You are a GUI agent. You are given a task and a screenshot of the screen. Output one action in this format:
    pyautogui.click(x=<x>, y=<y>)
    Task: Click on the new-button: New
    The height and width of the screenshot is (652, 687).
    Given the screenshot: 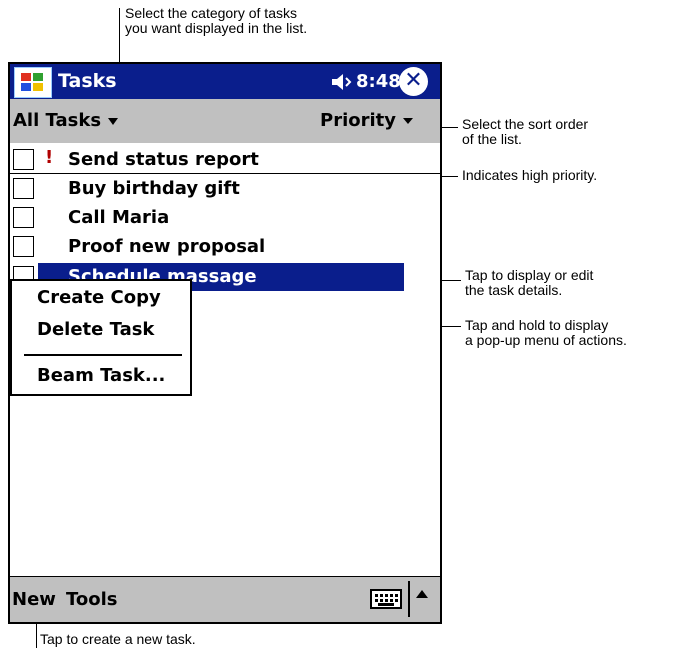 What is the action you would take?
    pyautogui.click(x=34, y=599)
    